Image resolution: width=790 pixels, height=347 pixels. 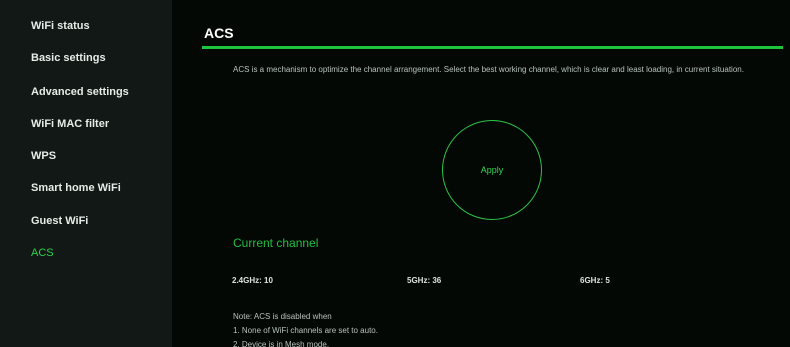 I want to click on note-line-2: 2. Device is in Mesh mode., so click(x=281, y=343).